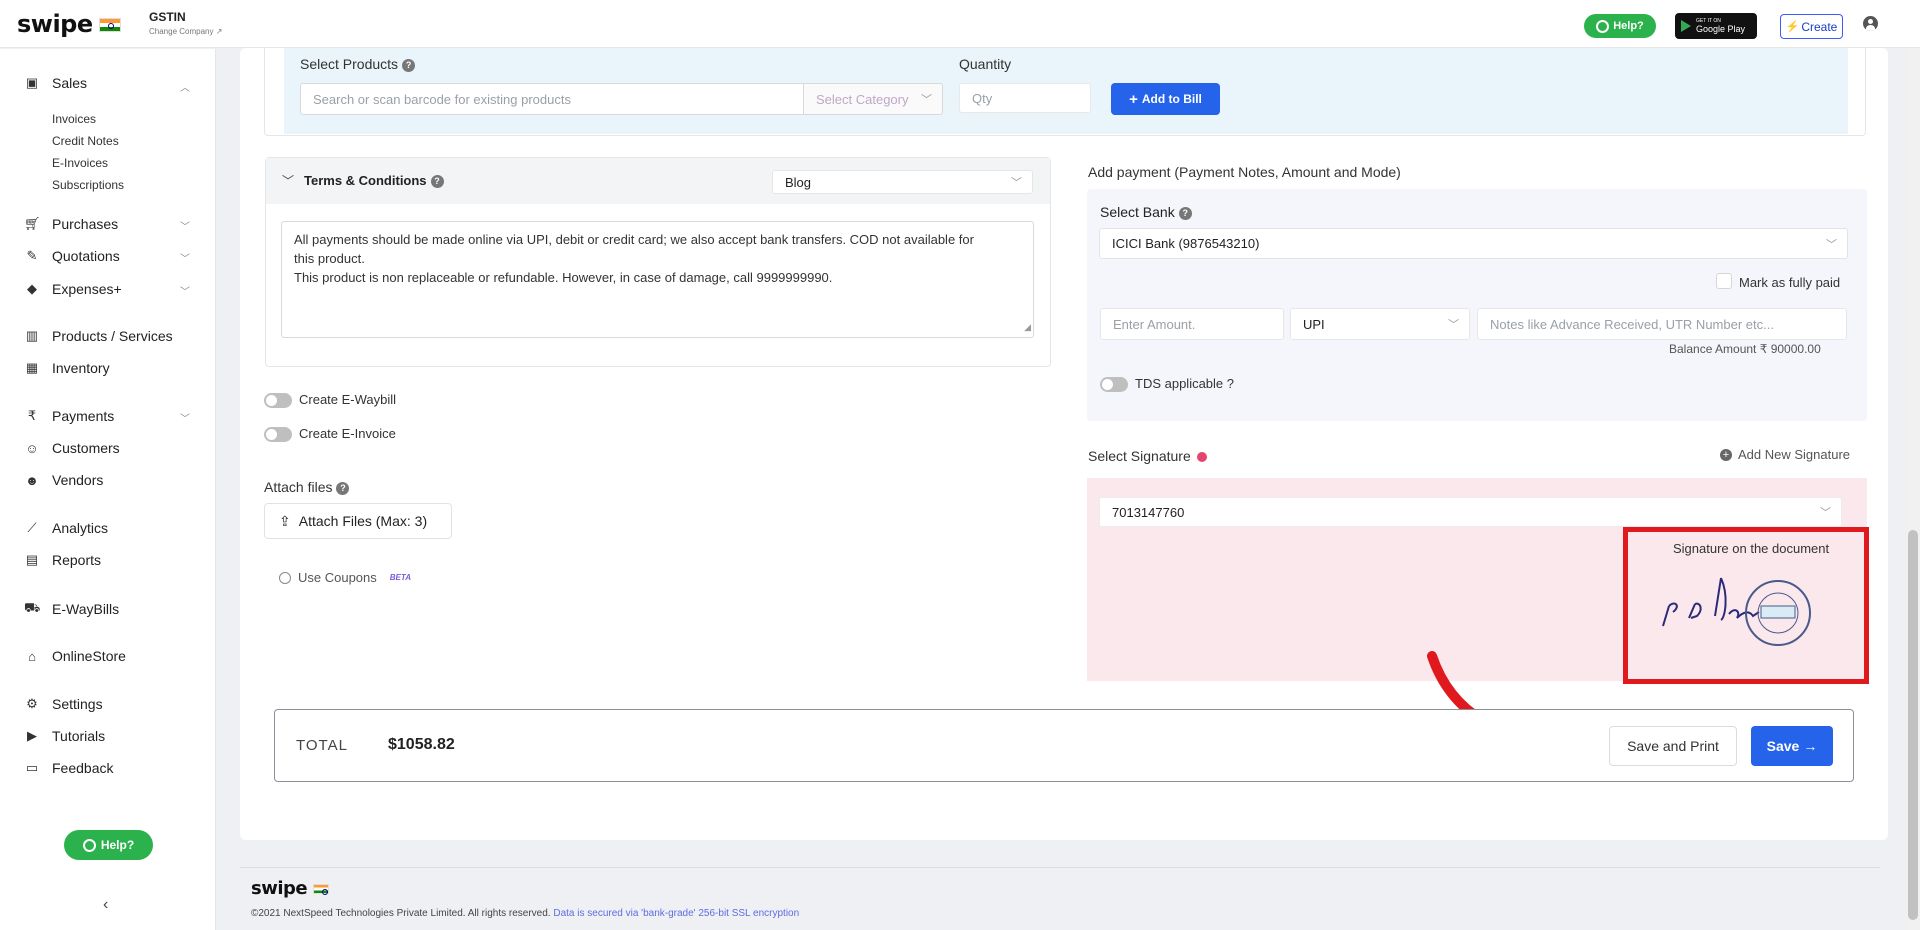 This screenshot has height=930, width=1920. I want to click on swipe-logo: swipe, so click(69, 24).